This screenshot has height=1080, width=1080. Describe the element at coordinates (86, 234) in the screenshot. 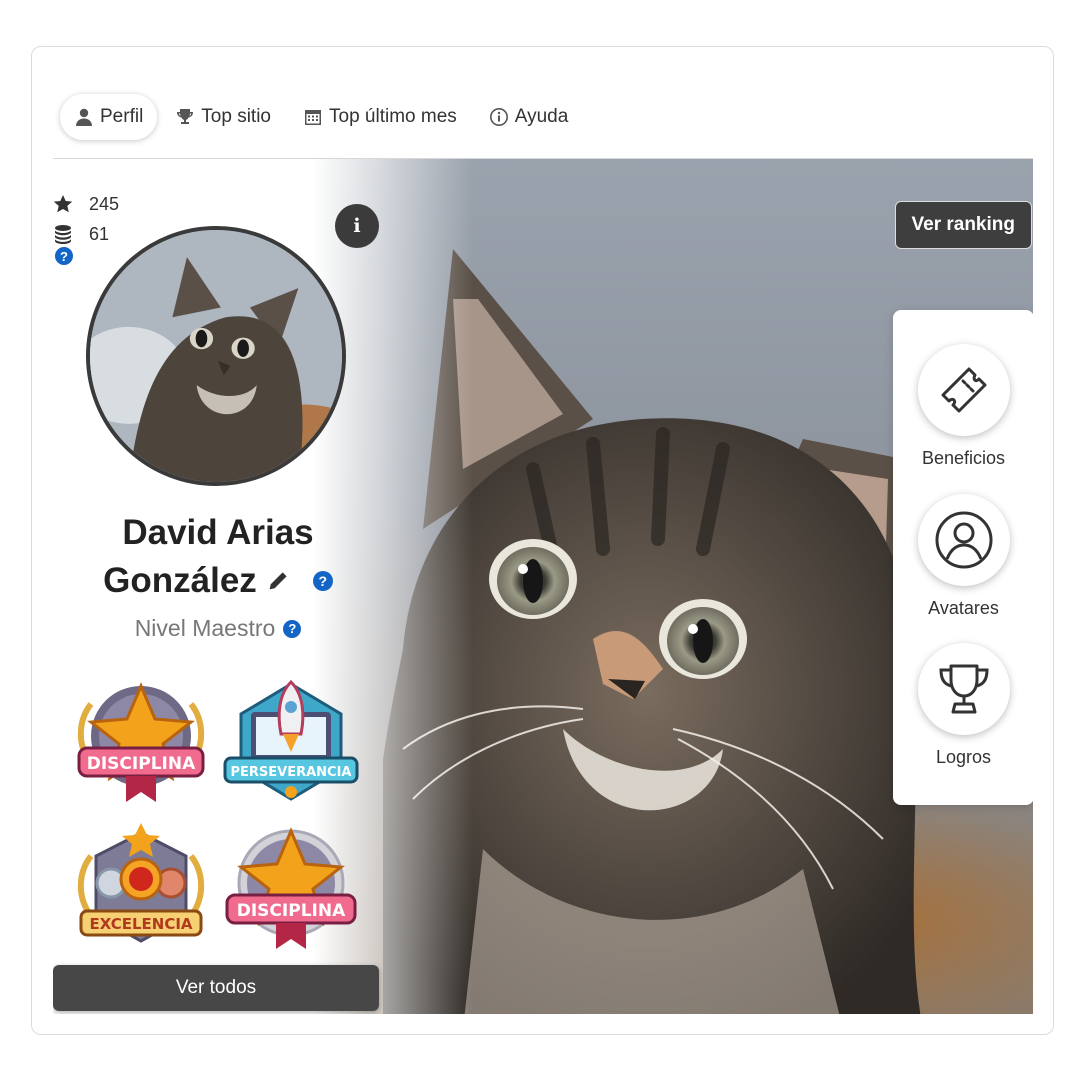

I see `stat-coins: 61` at that location.